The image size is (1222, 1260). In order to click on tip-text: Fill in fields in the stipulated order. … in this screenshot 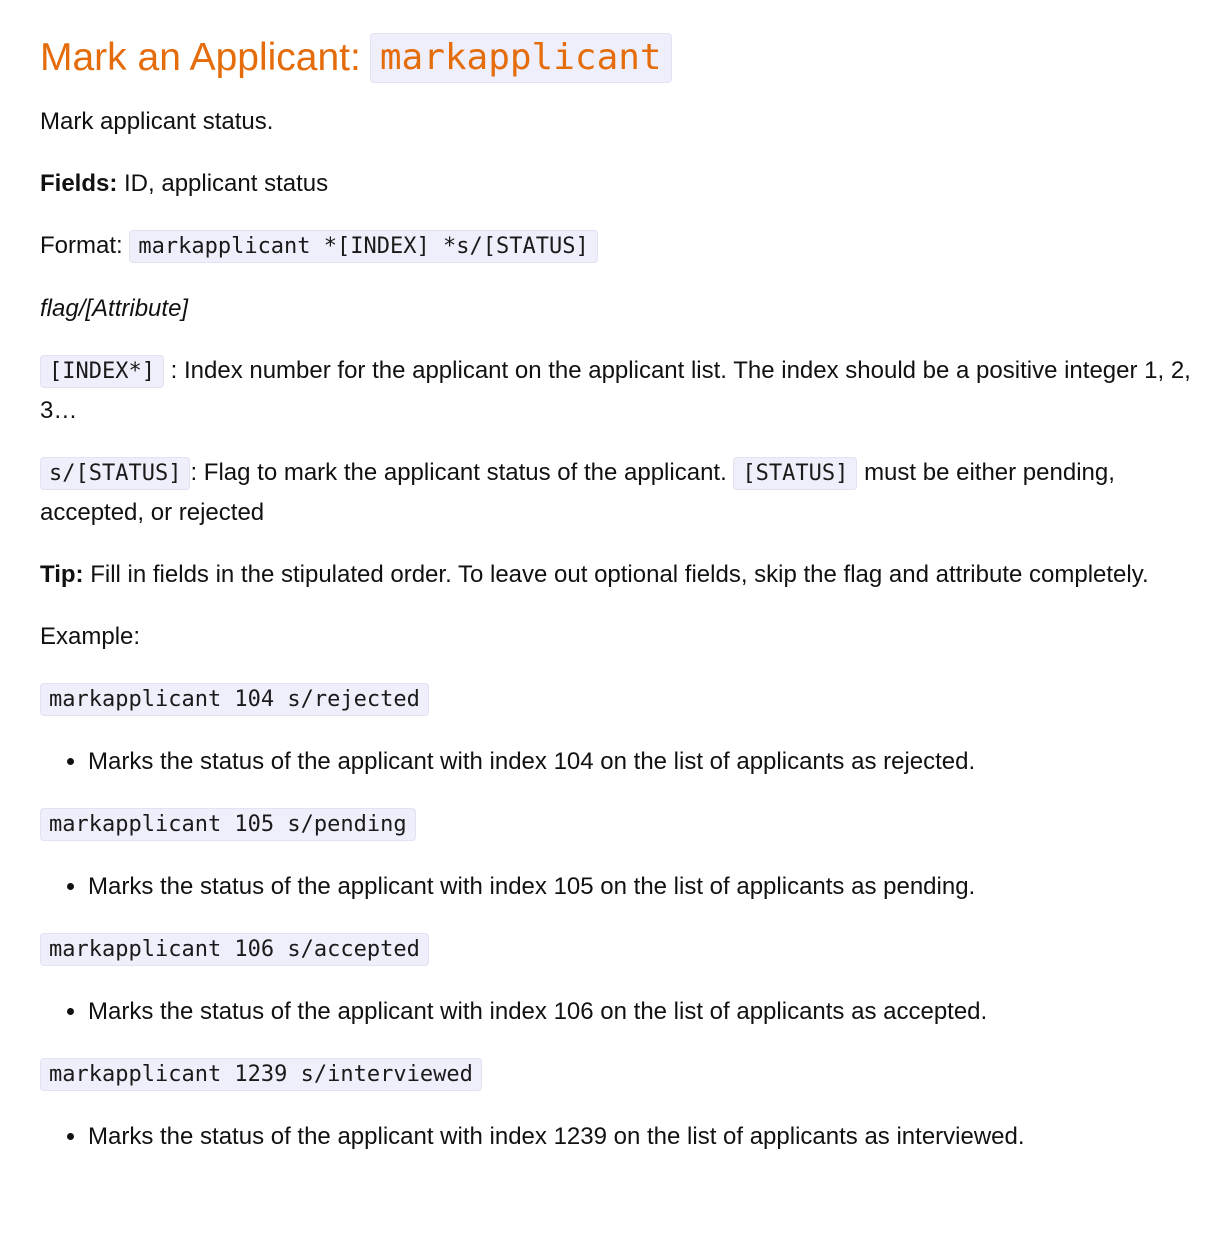, I will do `click(619, 574)`.